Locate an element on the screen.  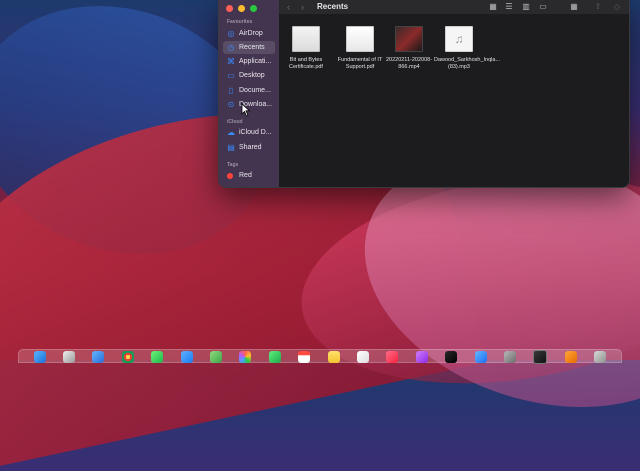
calendar-icon is located at coordinates (304, 357).